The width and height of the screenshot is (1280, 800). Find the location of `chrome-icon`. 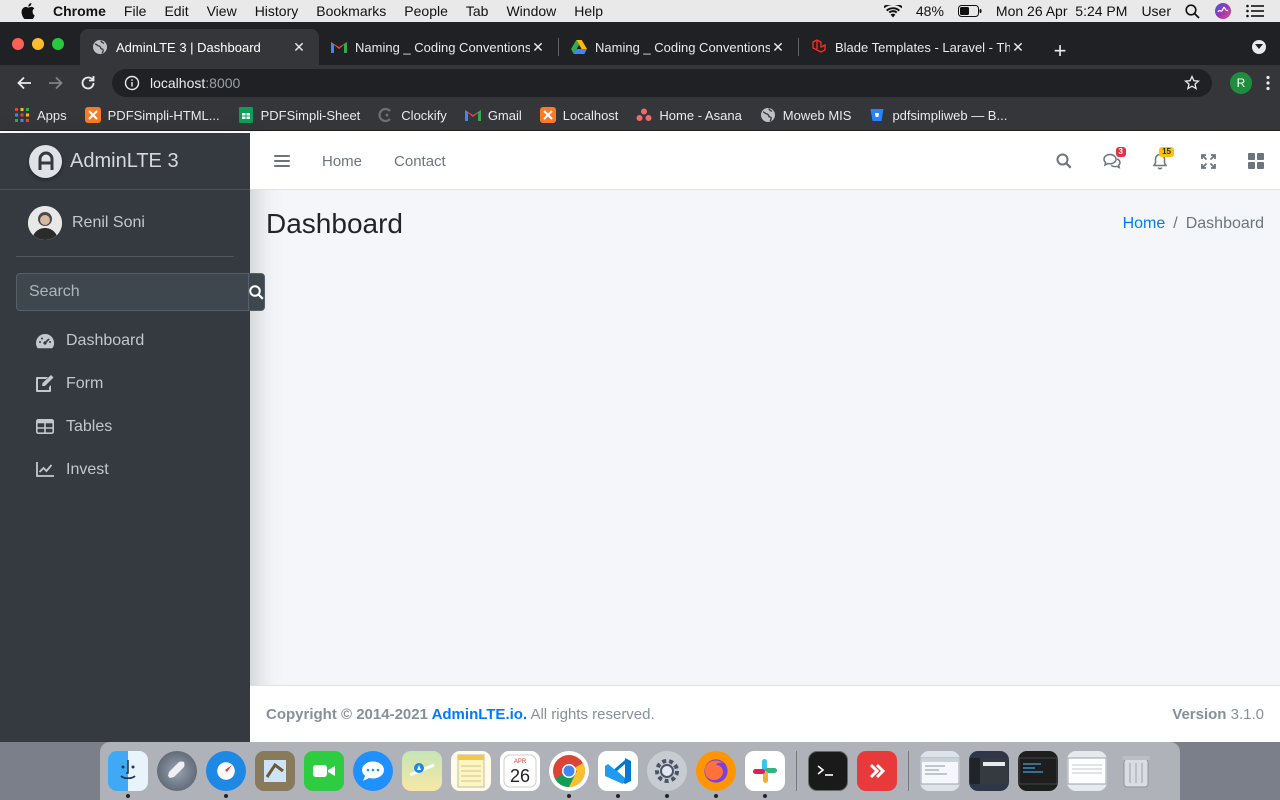

chrome-icon is located at coordinates (569, 774).